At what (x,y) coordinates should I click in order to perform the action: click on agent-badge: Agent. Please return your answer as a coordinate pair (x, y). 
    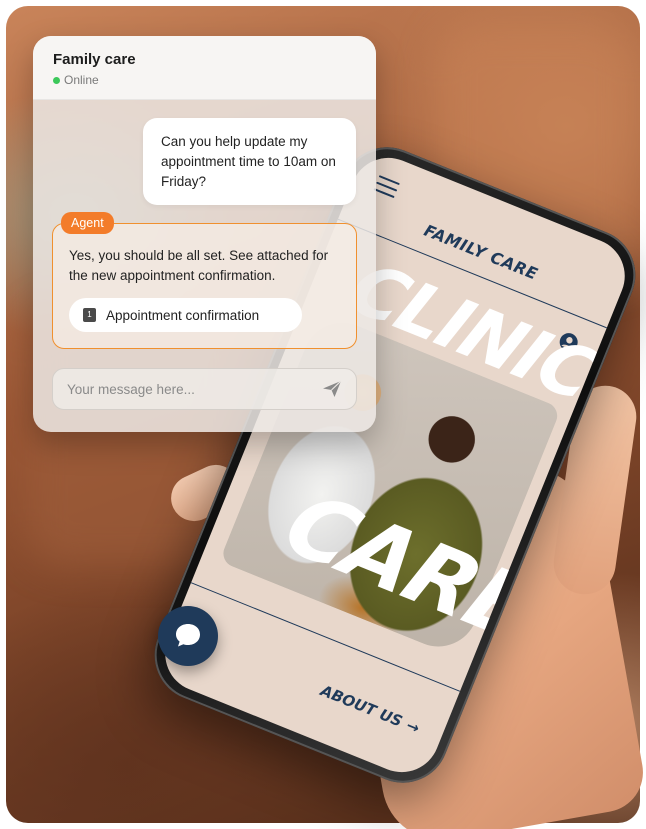
    Looking at the image, I should click on (87, 223).